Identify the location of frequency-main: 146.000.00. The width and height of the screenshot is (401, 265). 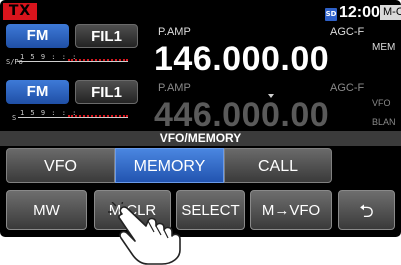
(241, 59).